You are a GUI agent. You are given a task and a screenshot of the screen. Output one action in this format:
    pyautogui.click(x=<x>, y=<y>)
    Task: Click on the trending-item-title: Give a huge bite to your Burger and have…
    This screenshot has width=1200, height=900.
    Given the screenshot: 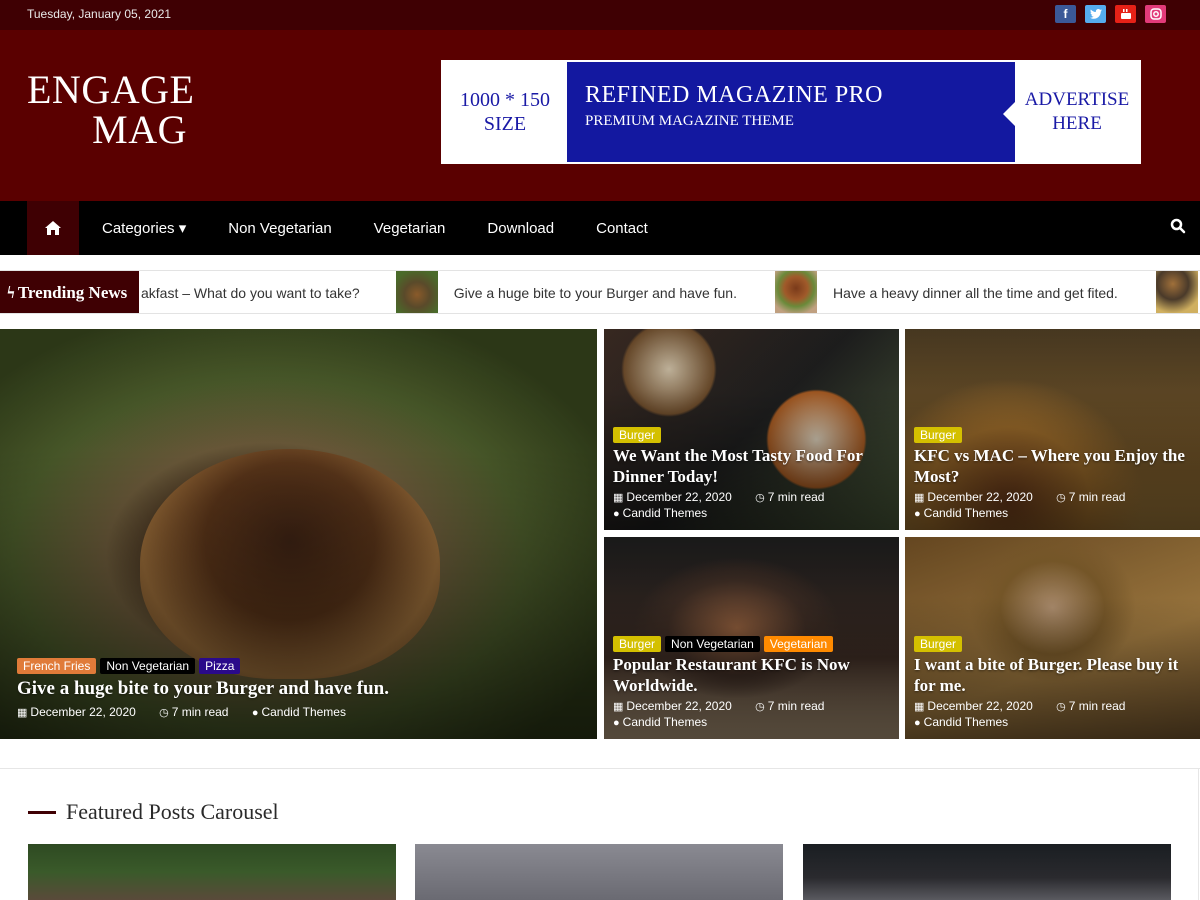 What is the action you would take?
    pyautogui.click(x=595, y=292)
    